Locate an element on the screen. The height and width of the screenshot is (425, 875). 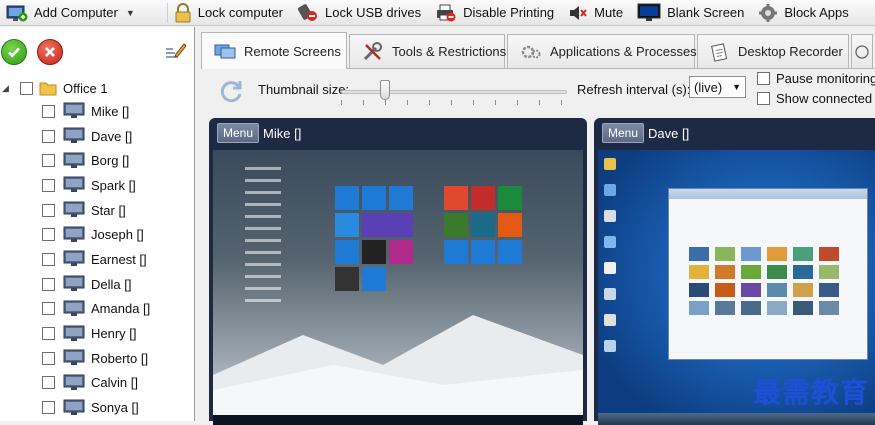
tab-tools-label: Tools & Restrictions is located at coordinates (449, 51).